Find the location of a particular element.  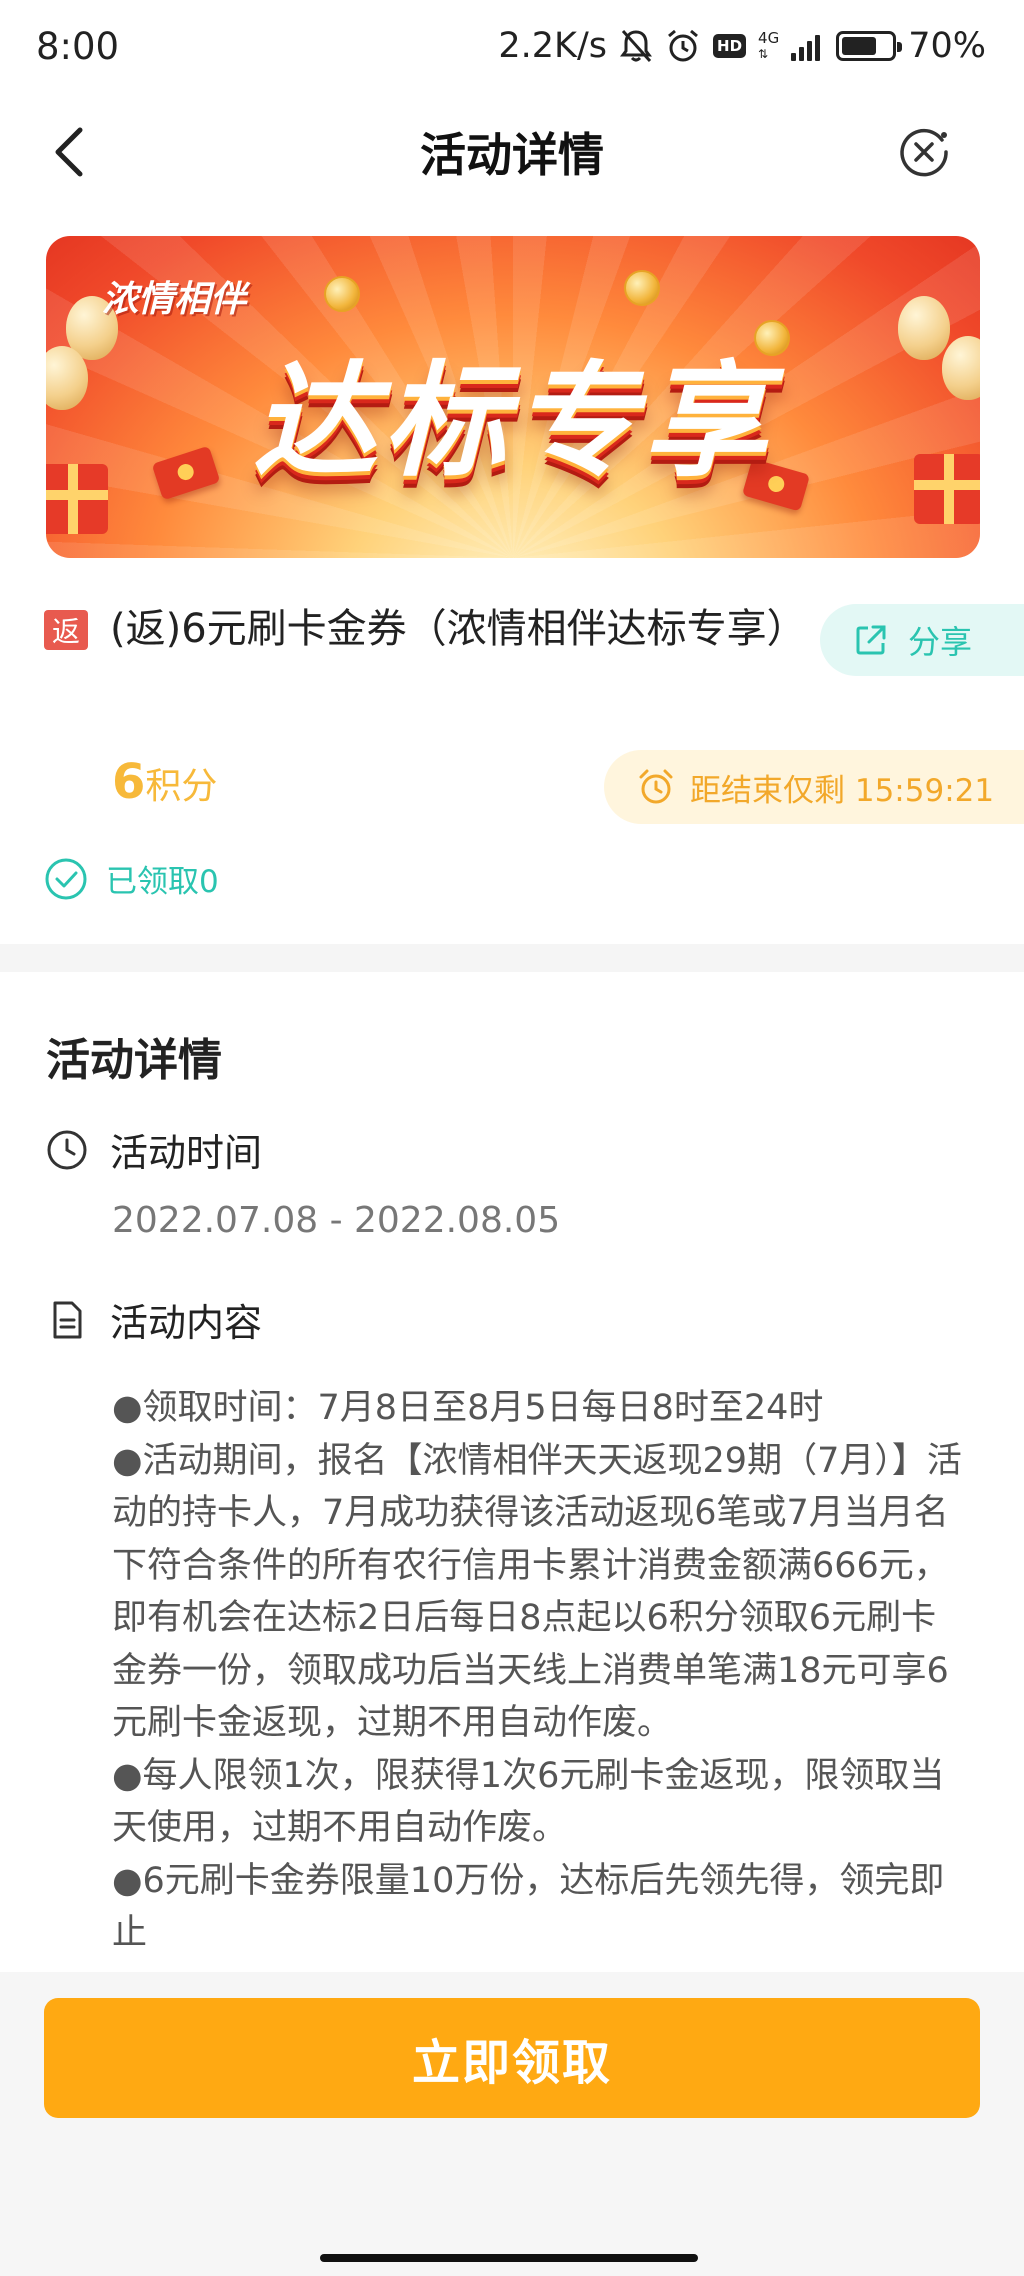

status-icons: 2.2K/s HD 4G ⇅ 70% is located at coordinates (742, 46).